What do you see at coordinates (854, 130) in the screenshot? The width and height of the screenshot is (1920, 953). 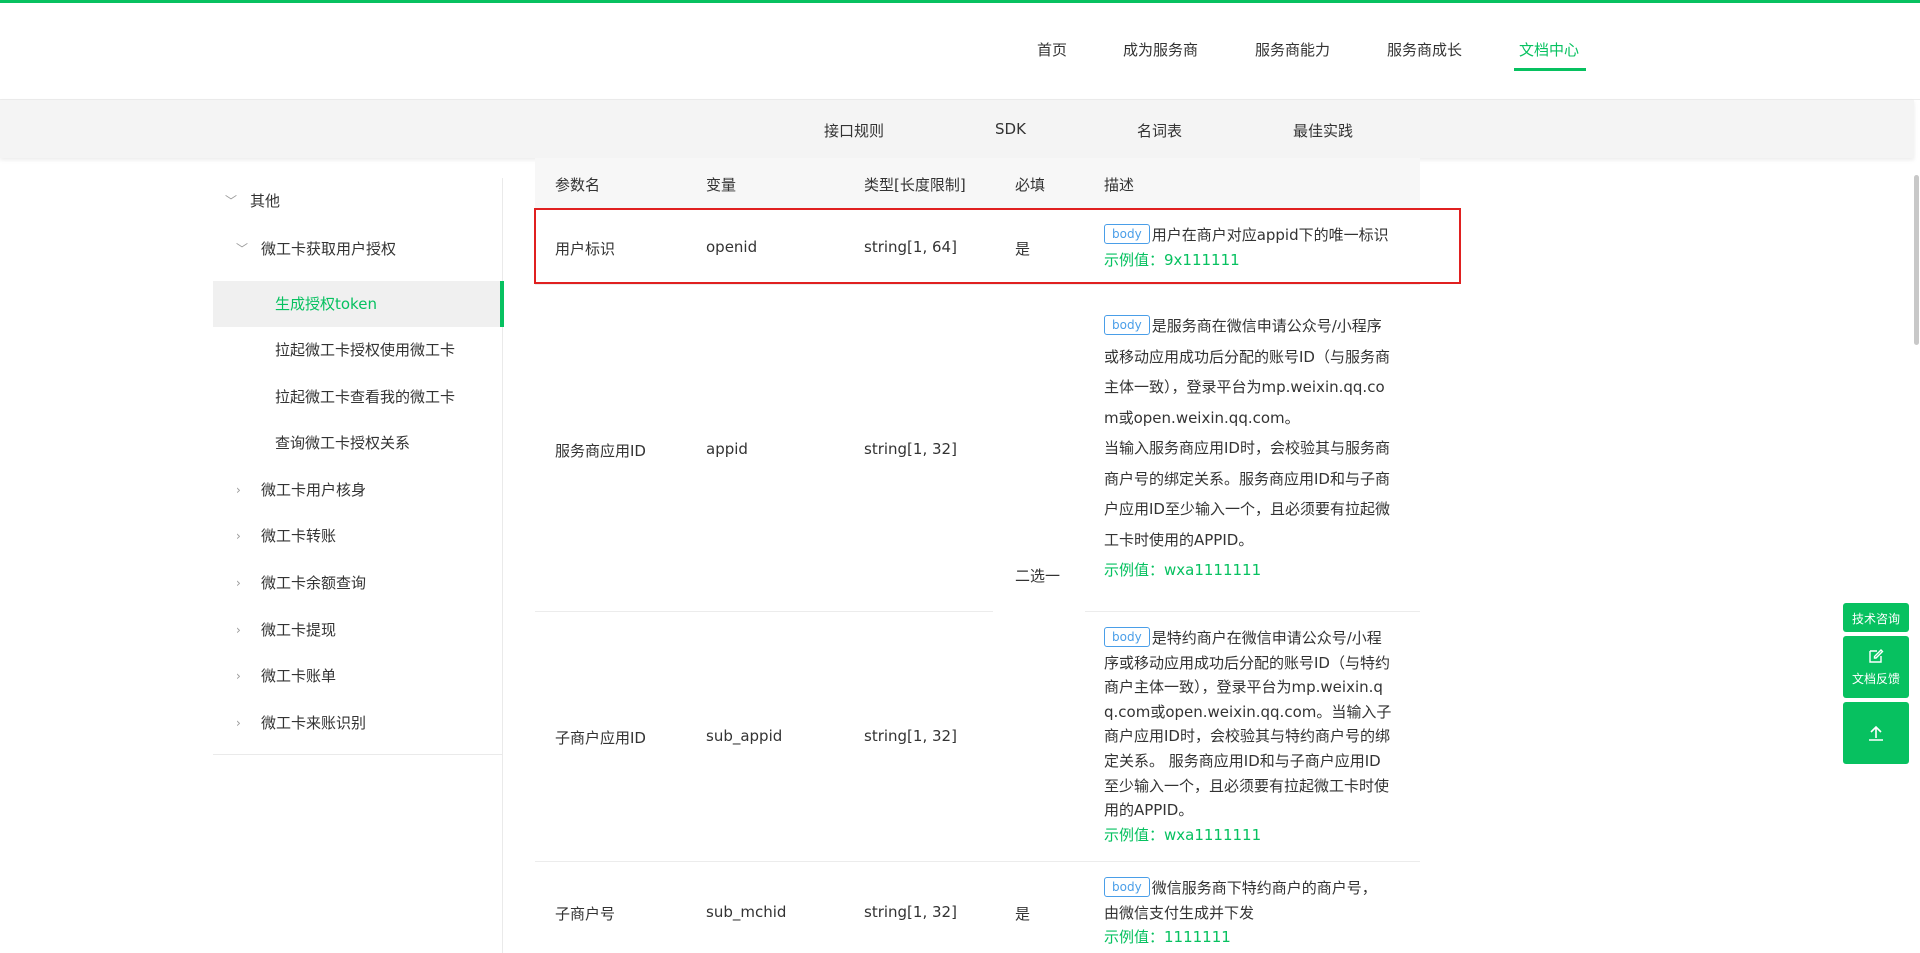 I see `subnav-api-rules: 接口规则` at bounding box center [854, 130].